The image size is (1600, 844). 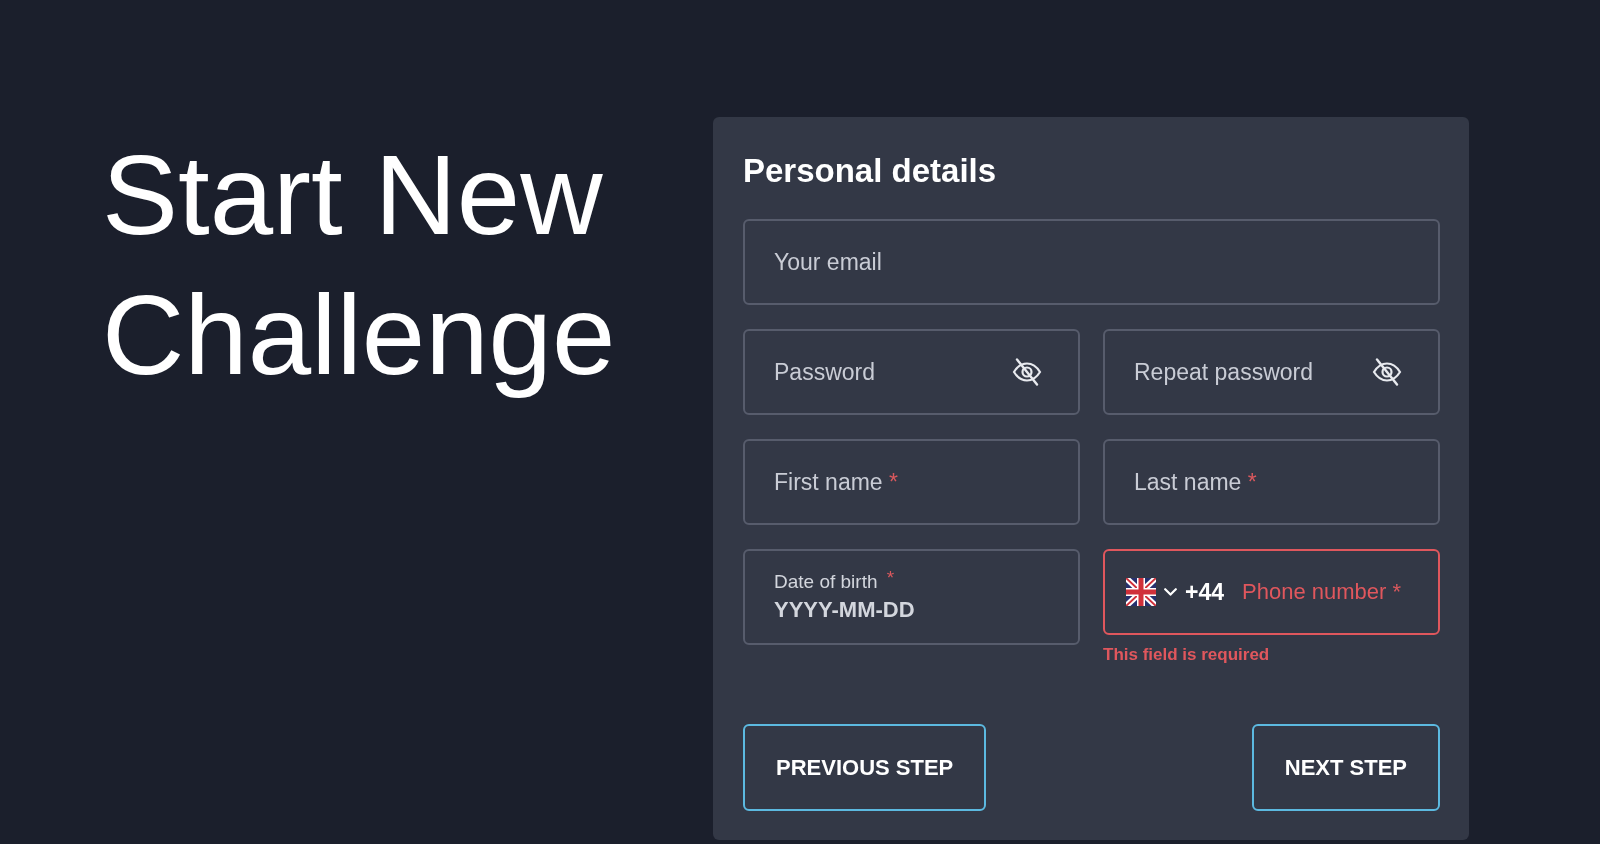 I want to click on password-field: Password, so click(x=911, y=372).